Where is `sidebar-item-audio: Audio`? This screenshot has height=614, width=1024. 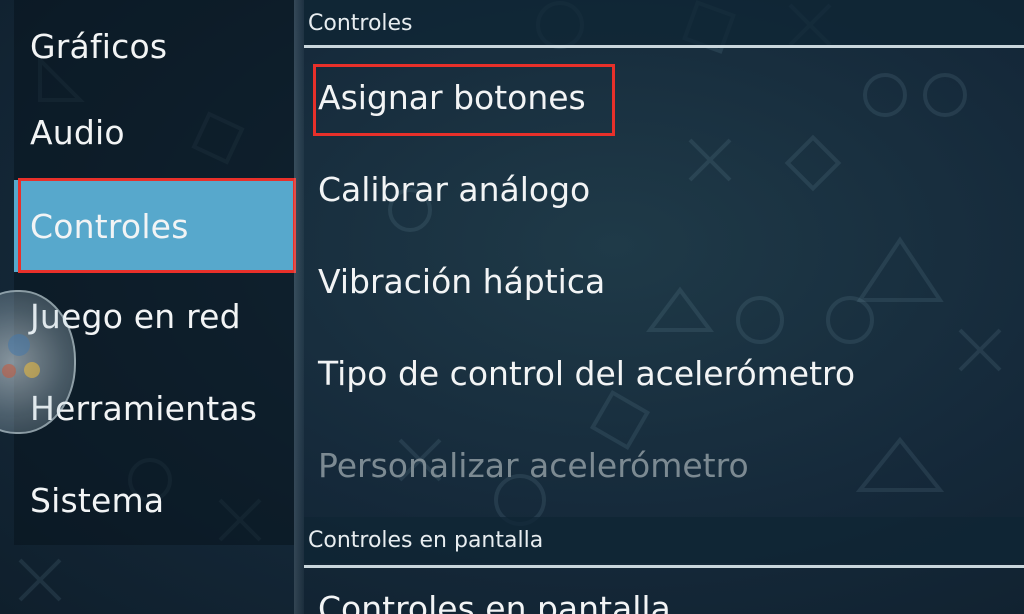
sidebar-item-audio: Audio is located at coordinates (154, 132).